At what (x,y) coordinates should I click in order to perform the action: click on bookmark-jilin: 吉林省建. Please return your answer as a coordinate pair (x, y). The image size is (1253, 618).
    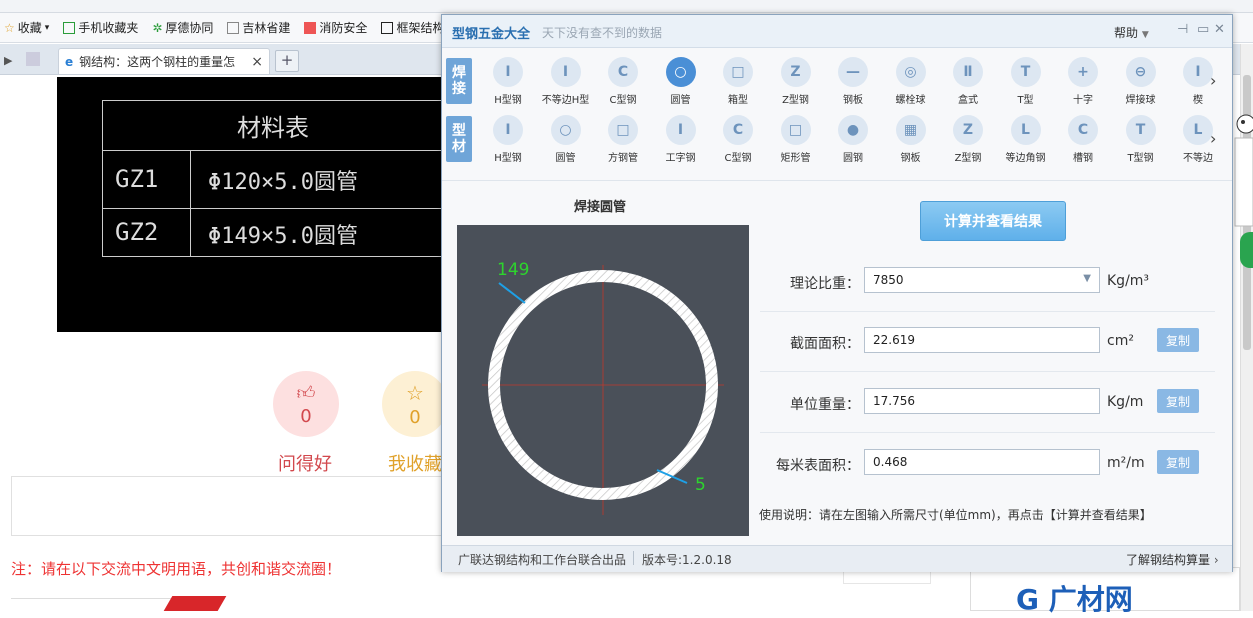
    Looking at the image, I should click on (258, 27).